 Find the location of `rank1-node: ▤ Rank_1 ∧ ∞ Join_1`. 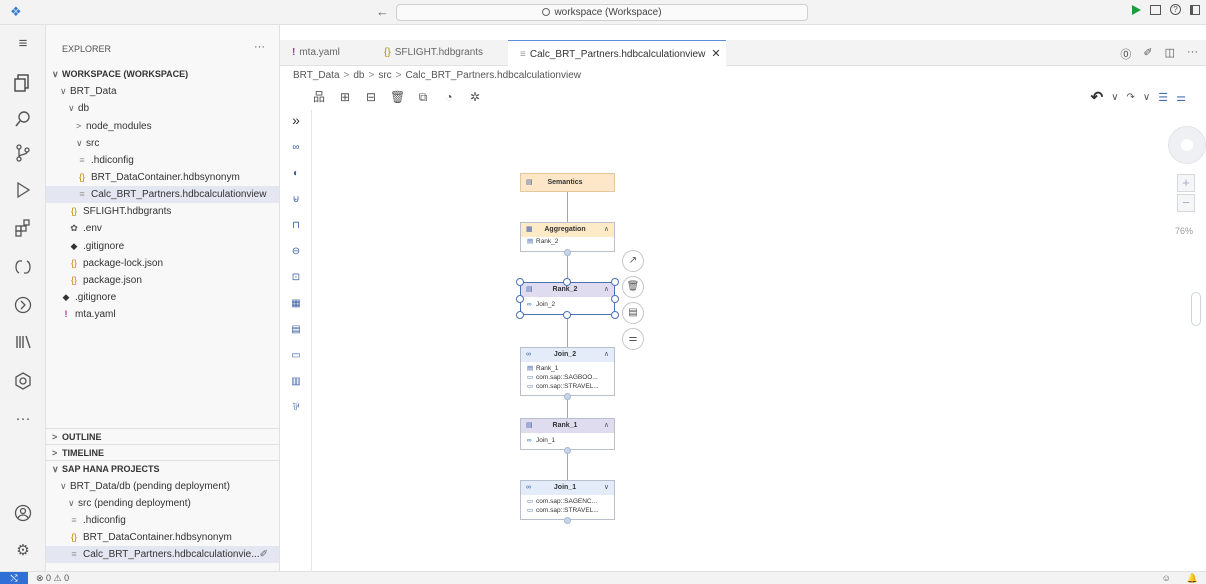

rank1-node: ▤ Rank_1 ∧ ∞ Join_1 is located at coordinates (567, 434).